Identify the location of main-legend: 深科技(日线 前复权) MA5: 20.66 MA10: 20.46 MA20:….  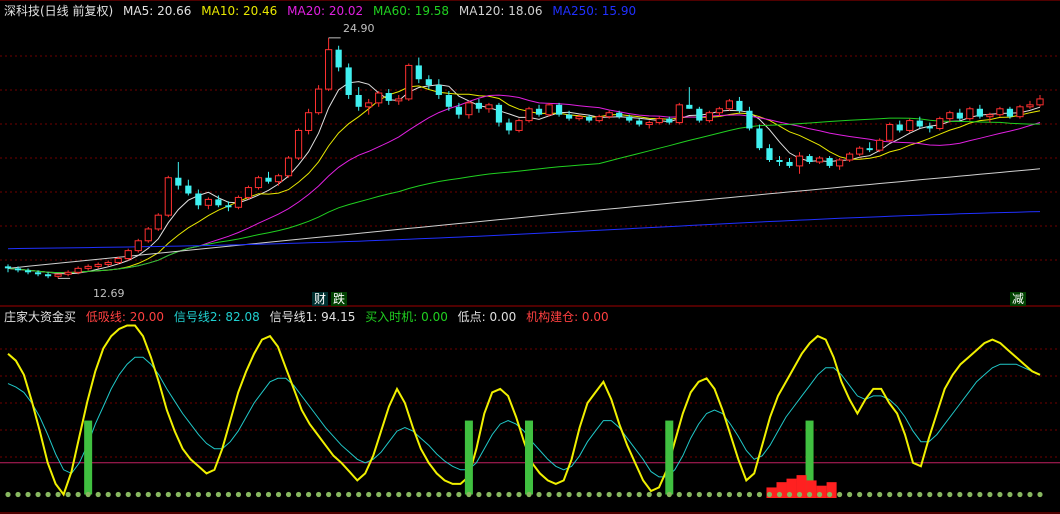
(323, 11).